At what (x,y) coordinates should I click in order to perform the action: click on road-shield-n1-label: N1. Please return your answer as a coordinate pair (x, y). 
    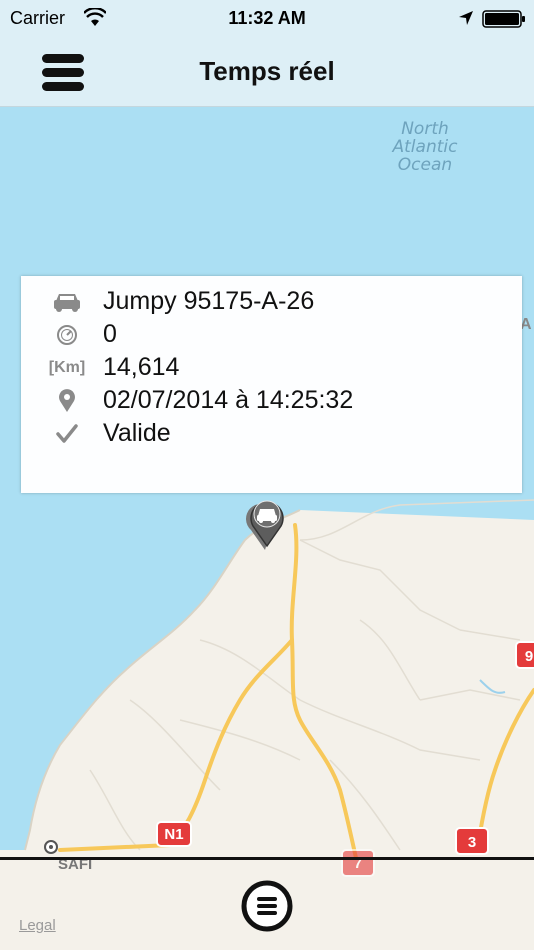
    Looking at the image, I should click on (173, 834).